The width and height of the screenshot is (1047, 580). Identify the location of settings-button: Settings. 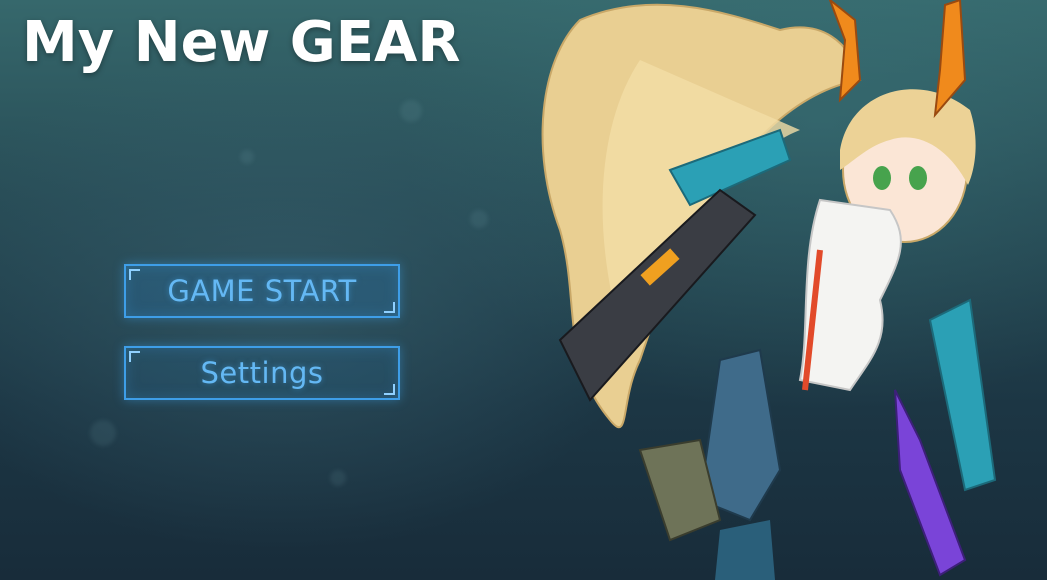
(262, 373).